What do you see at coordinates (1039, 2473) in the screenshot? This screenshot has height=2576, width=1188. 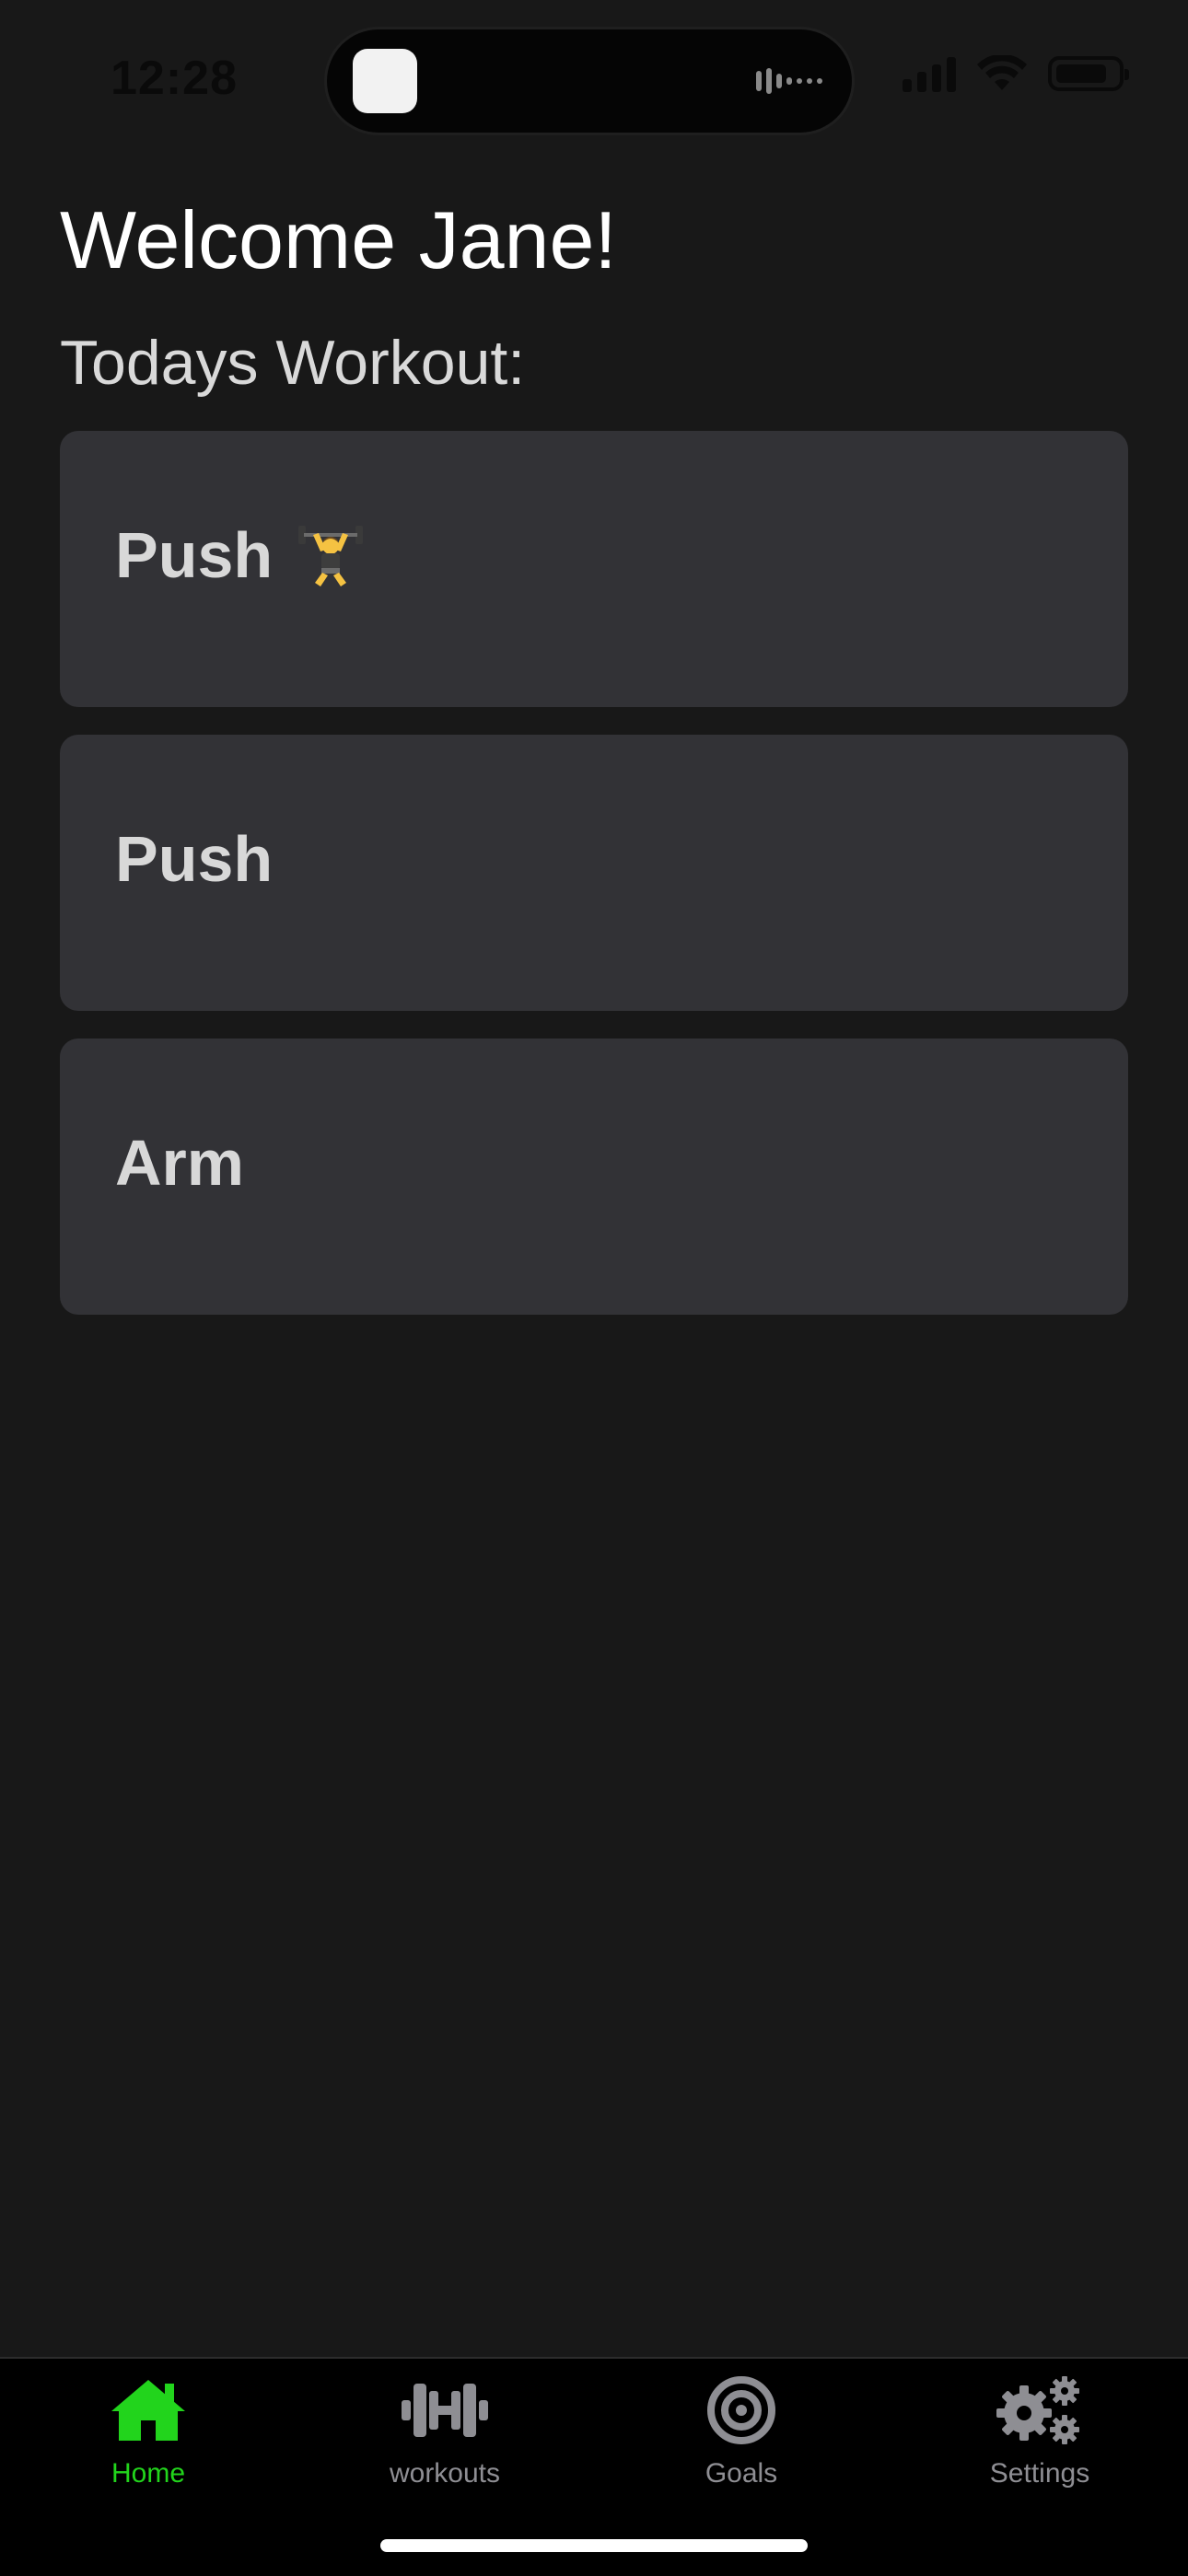 I see `tab-label: Settings` at bounding box center [1039, 2473].